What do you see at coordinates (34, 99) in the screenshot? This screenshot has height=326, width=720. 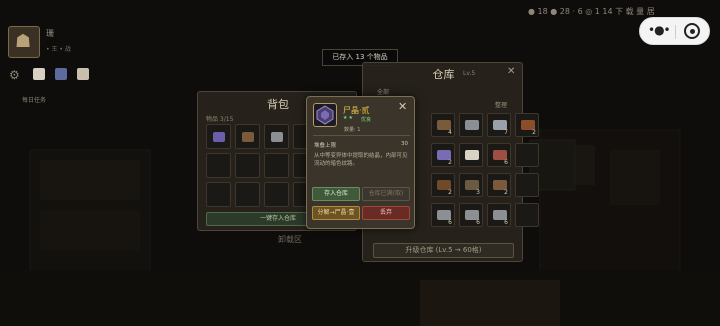 I see `daily-task-link: 每日任务` at bounding box center [34, 99].